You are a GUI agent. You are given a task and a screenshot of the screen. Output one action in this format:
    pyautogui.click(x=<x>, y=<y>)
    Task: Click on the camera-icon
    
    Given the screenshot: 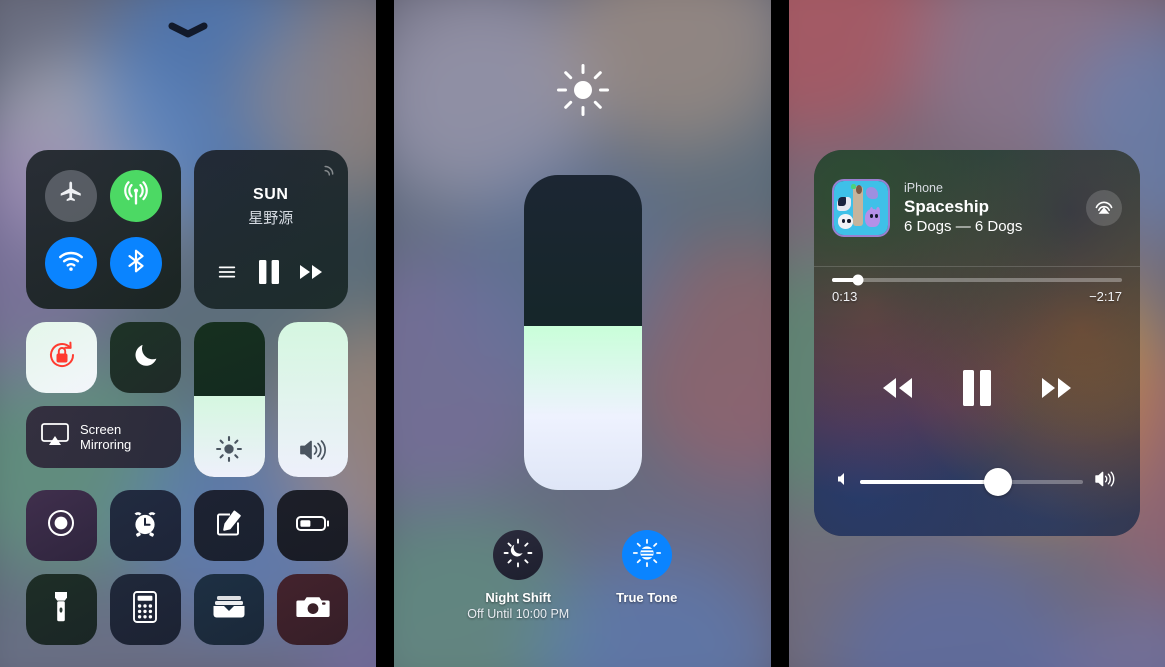 What is the action you would take?
    pyautogui.click(x=313, y=609)
    